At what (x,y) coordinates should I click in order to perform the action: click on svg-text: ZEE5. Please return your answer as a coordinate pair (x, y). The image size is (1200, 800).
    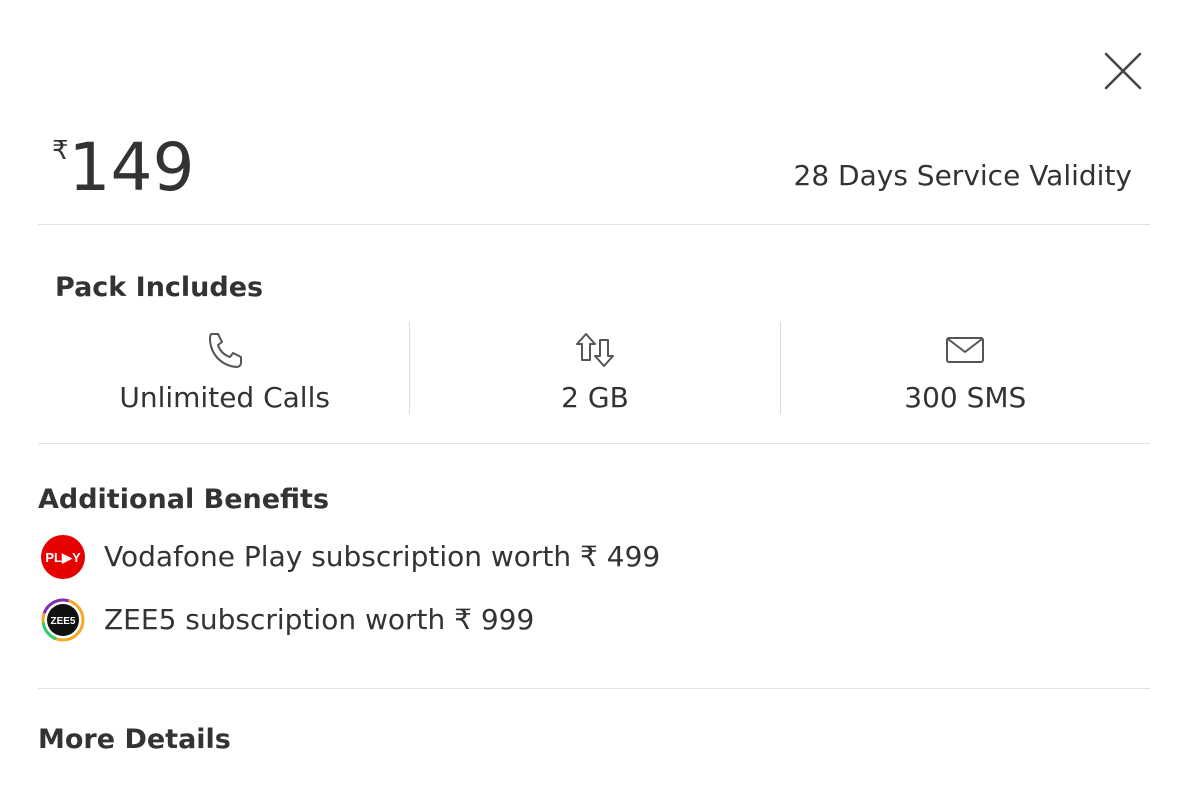
    Looking at the image, I should click on (62, 621).